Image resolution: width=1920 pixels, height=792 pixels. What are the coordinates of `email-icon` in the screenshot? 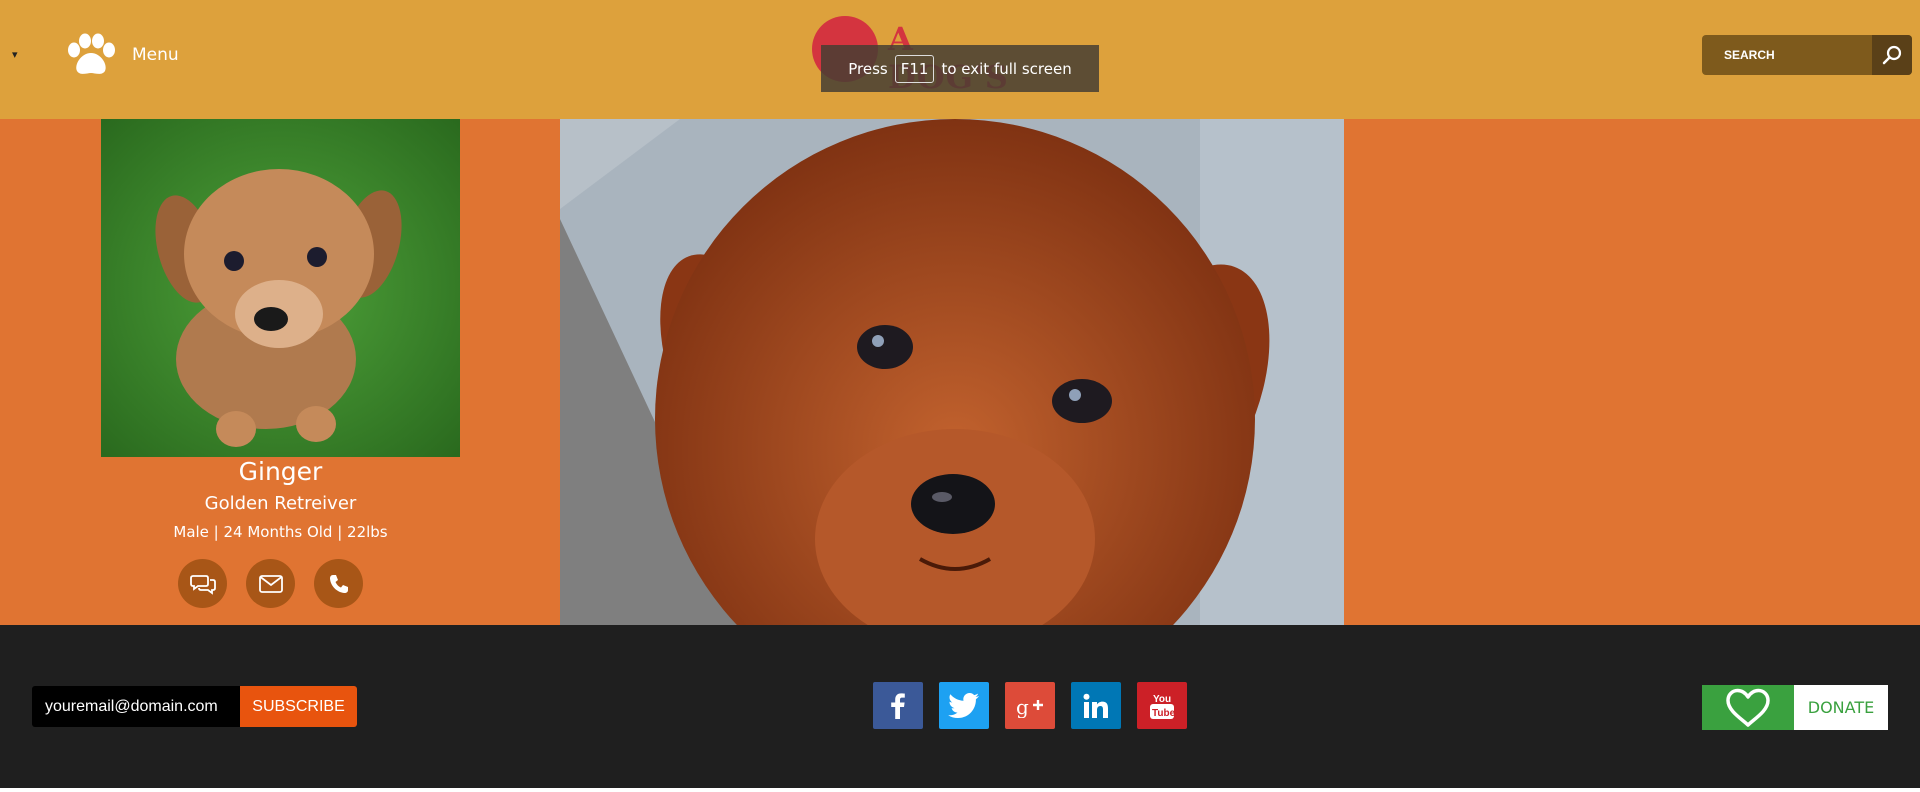 It's located at (270, 583).